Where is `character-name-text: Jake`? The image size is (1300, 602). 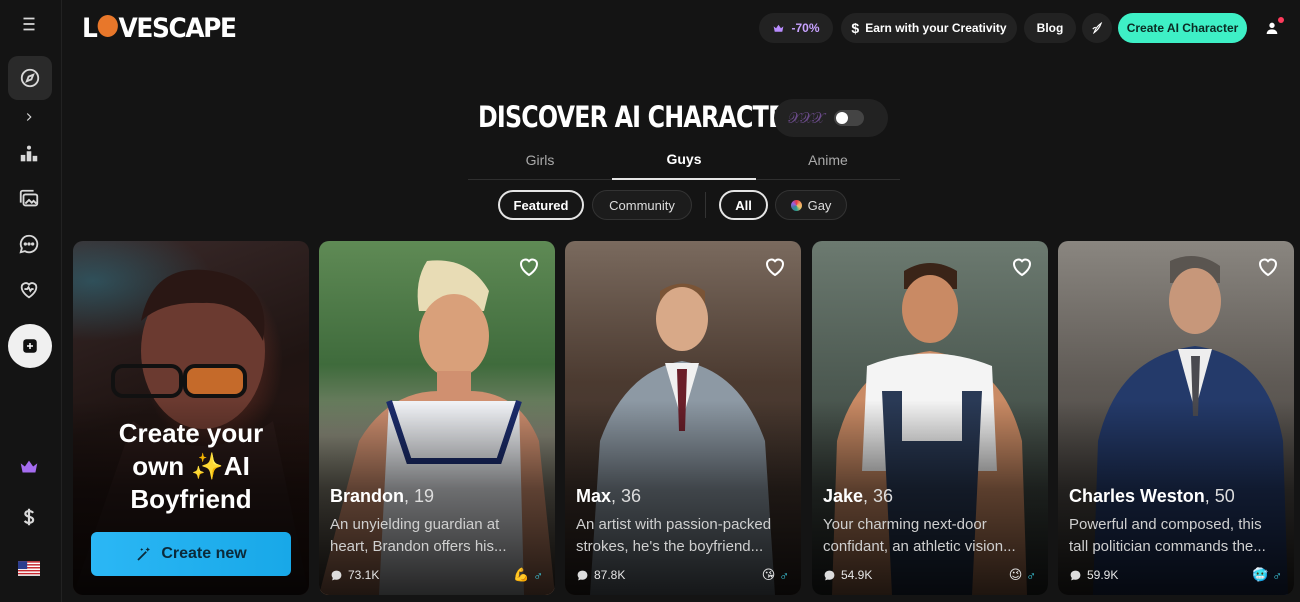
character-name-text: Jake is located at coordinates (843, 496).